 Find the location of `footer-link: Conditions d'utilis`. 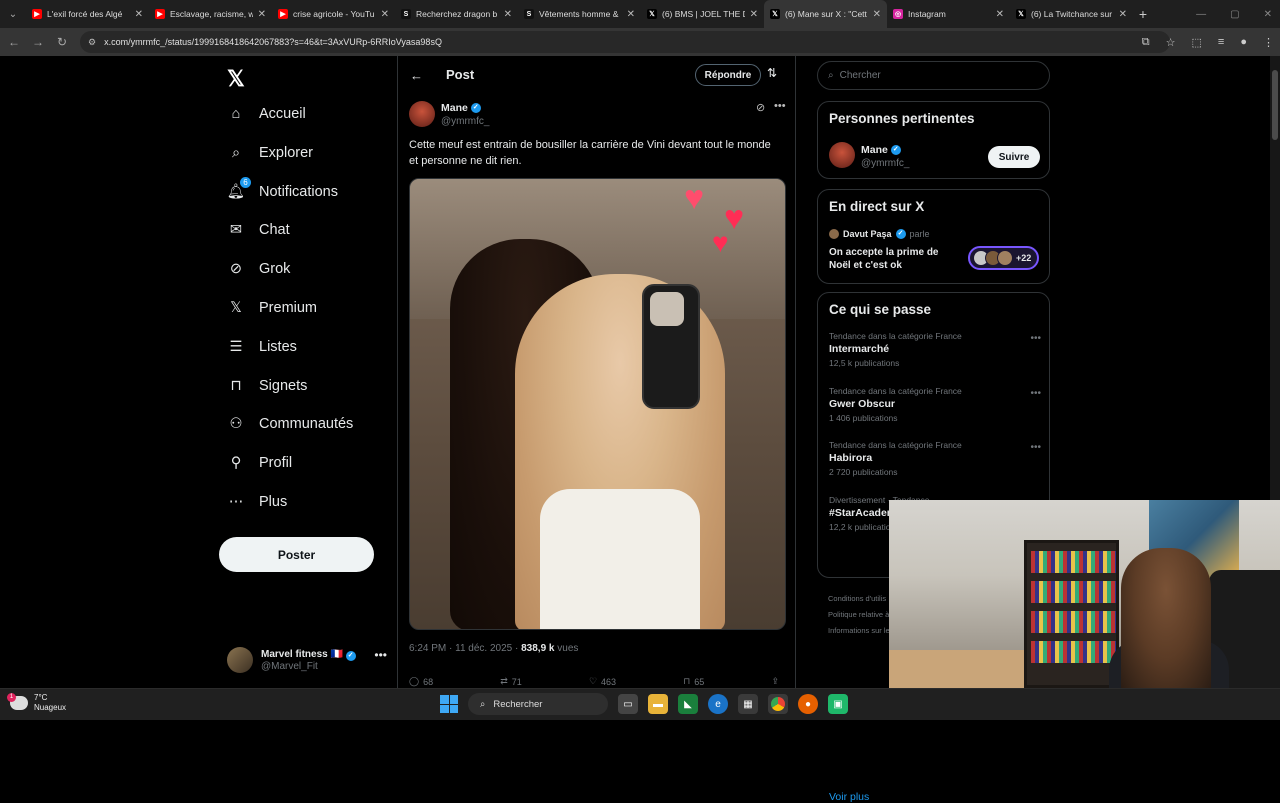

footer-link: Conditions d'utilis is located at coordinates (859, 599).